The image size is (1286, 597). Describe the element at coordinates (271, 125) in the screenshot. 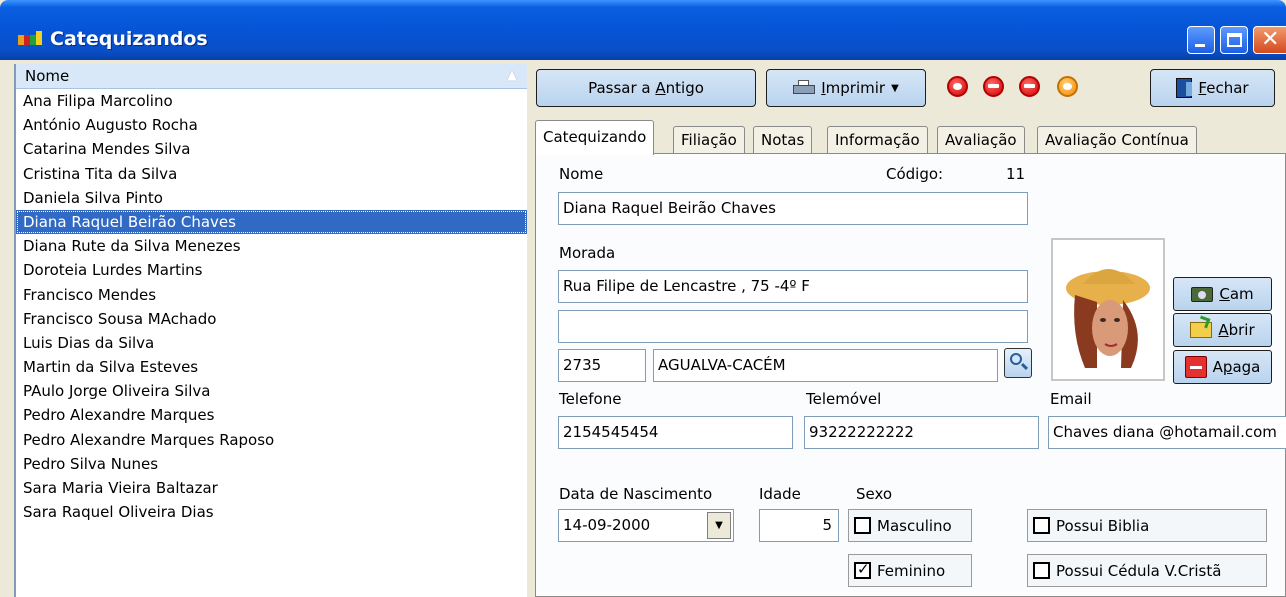

I see `list-item: António Augusto Rocha` at that location.